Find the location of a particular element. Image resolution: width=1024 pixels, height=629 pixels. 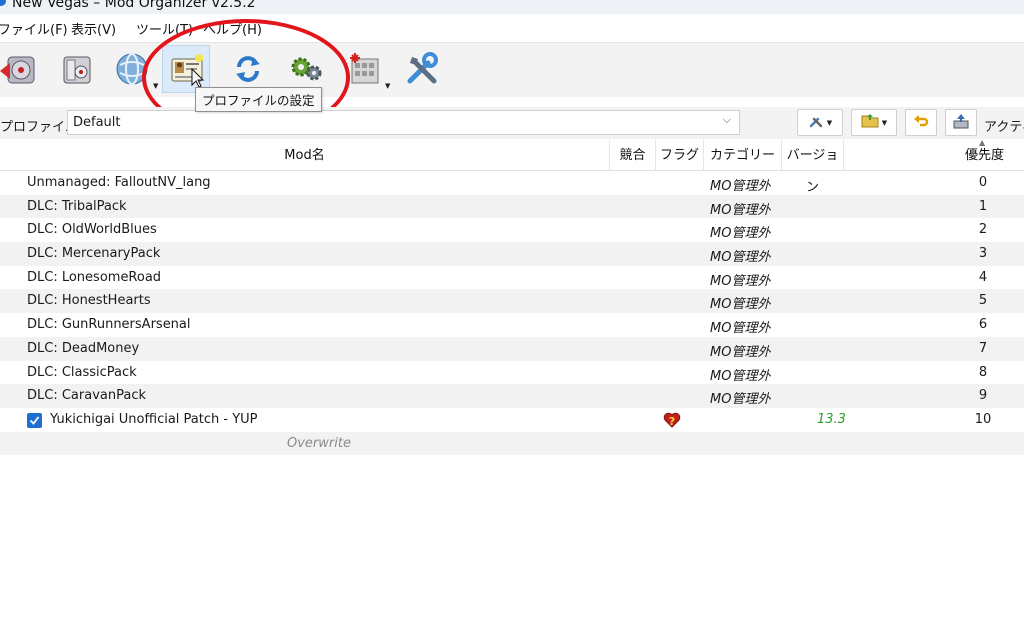

mod-priority: 2 is located at coordinates (983, 230).